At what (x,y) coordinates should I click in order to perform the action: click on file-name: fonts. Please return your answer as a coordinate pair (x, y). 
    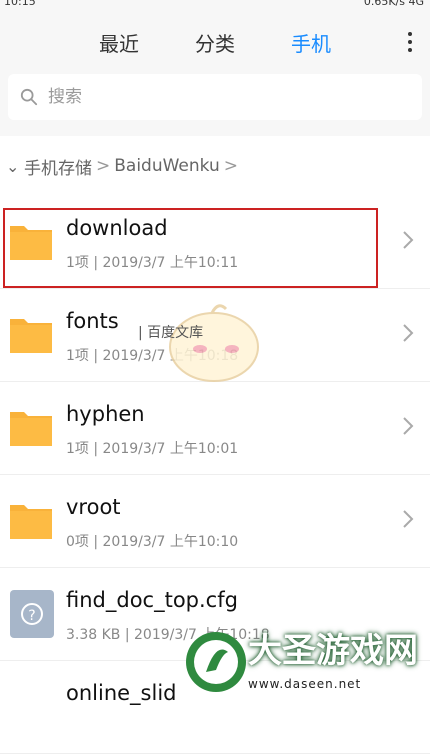
    Looking at the image, I should click on (92, 321).